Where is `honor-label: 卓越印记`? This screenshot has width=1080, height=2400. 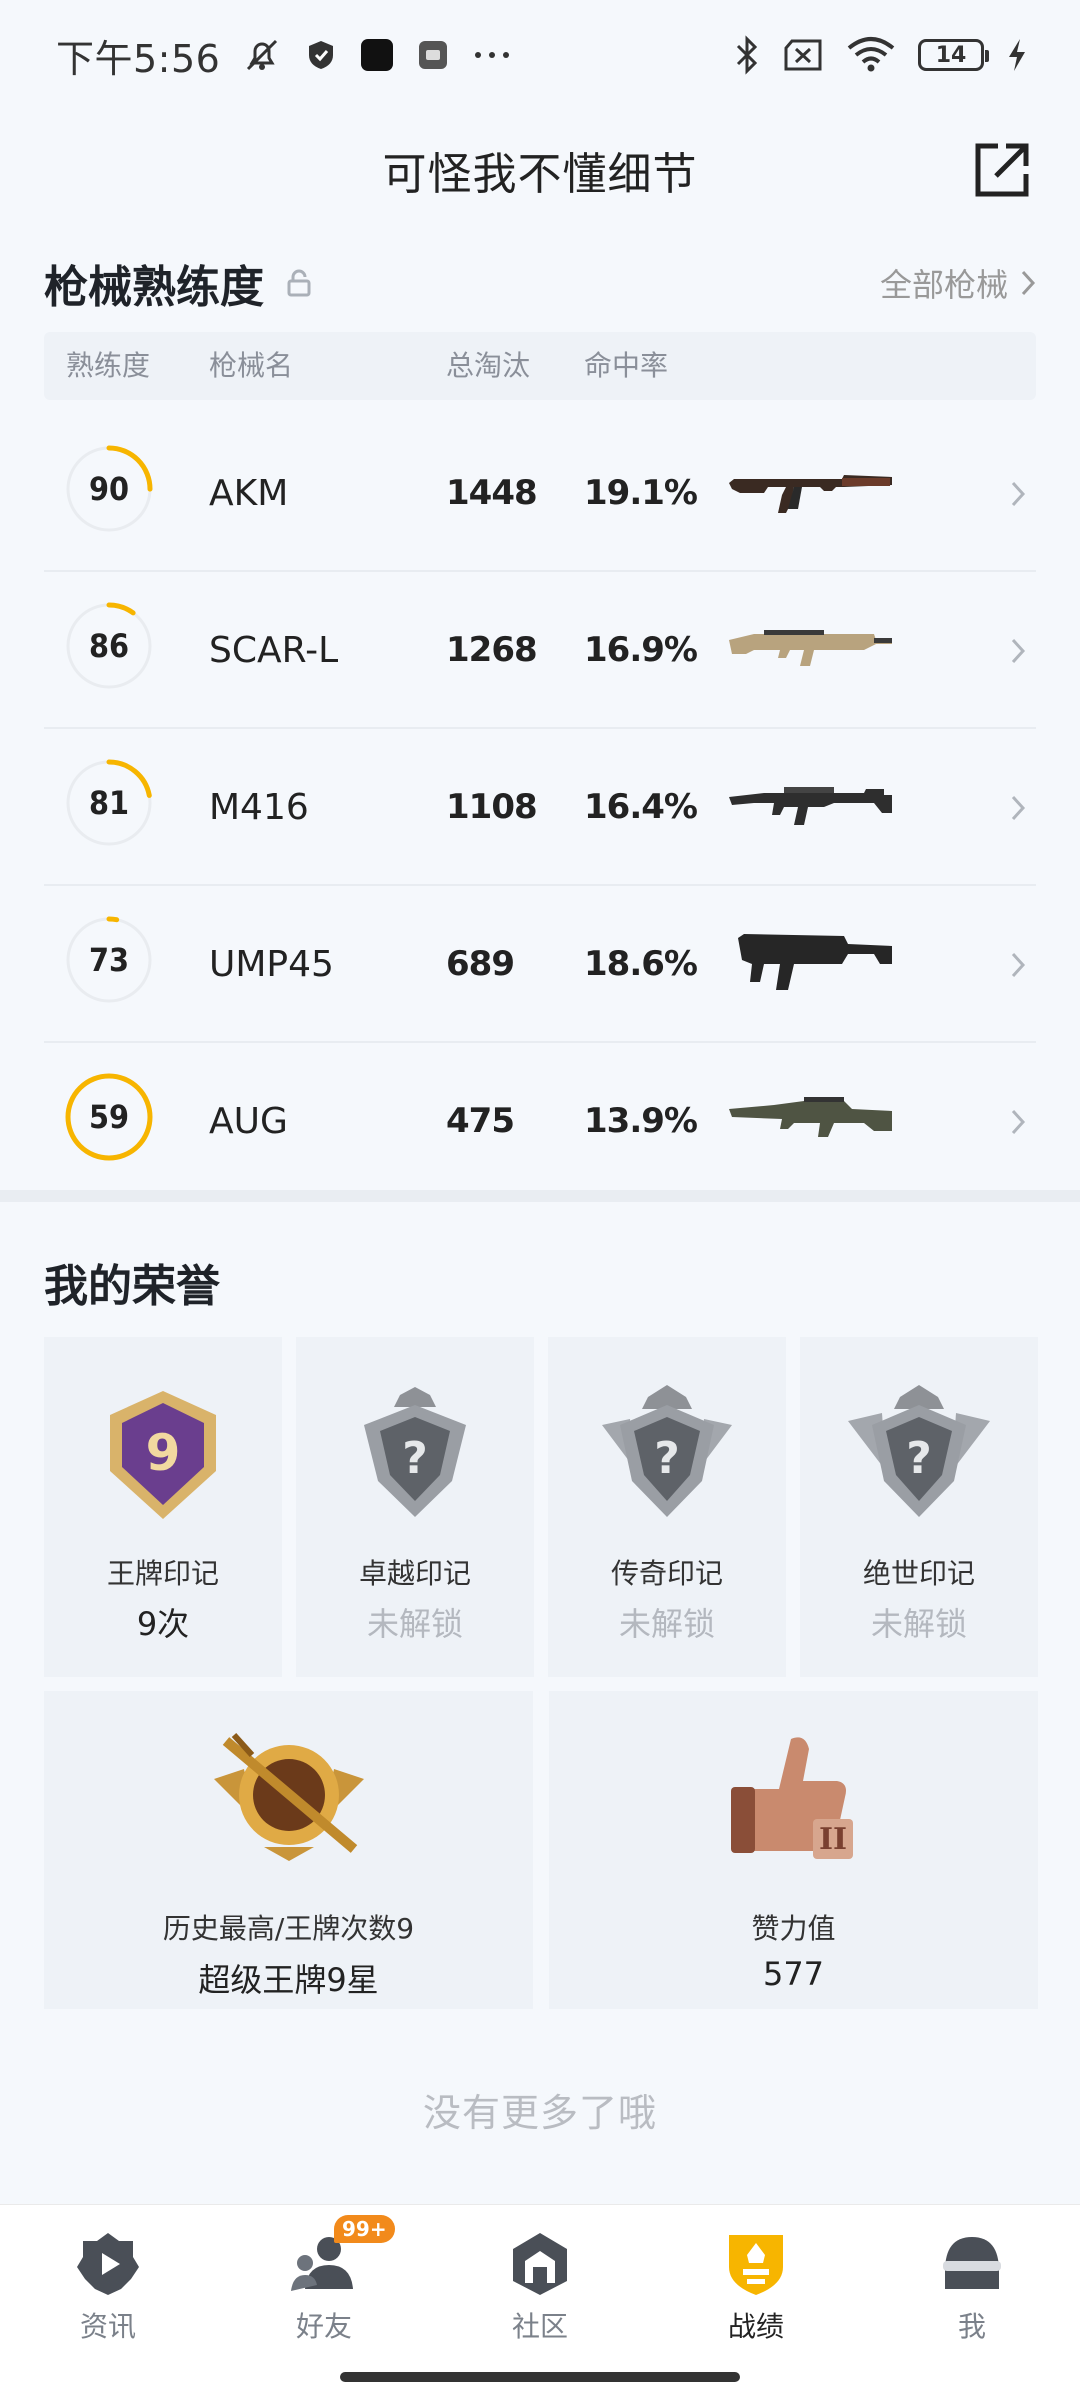 honor-label: 卓越印记 is located at coordinates (414, 1573).